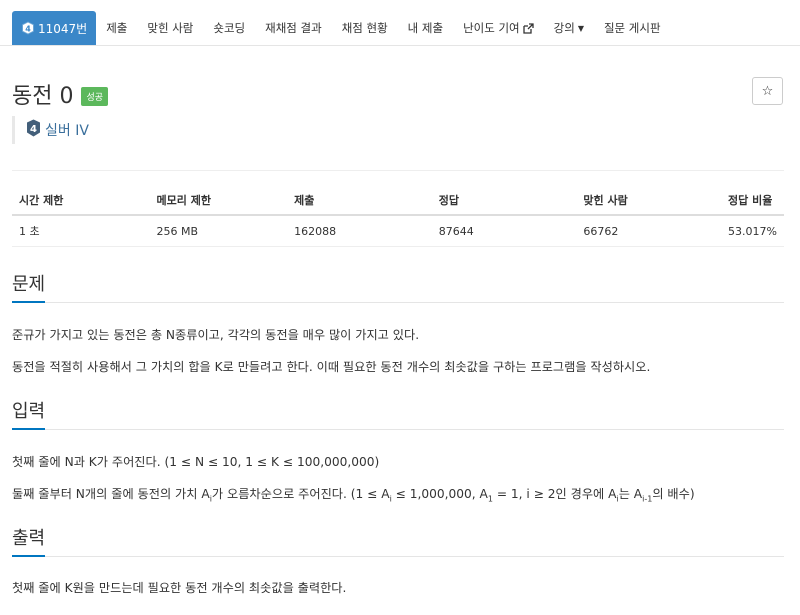  Describe the element at coordinates (752, 201) in the screenshot. I see `header-correct-ratio: 정답 비율` at that location.